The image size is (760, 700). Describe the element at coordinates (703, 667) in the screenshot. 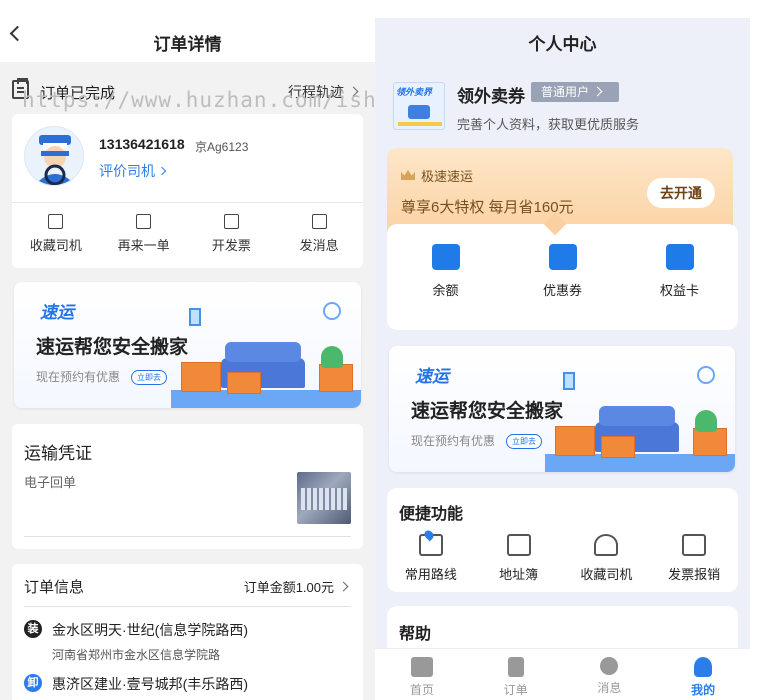

I see `user-icon` at that location.